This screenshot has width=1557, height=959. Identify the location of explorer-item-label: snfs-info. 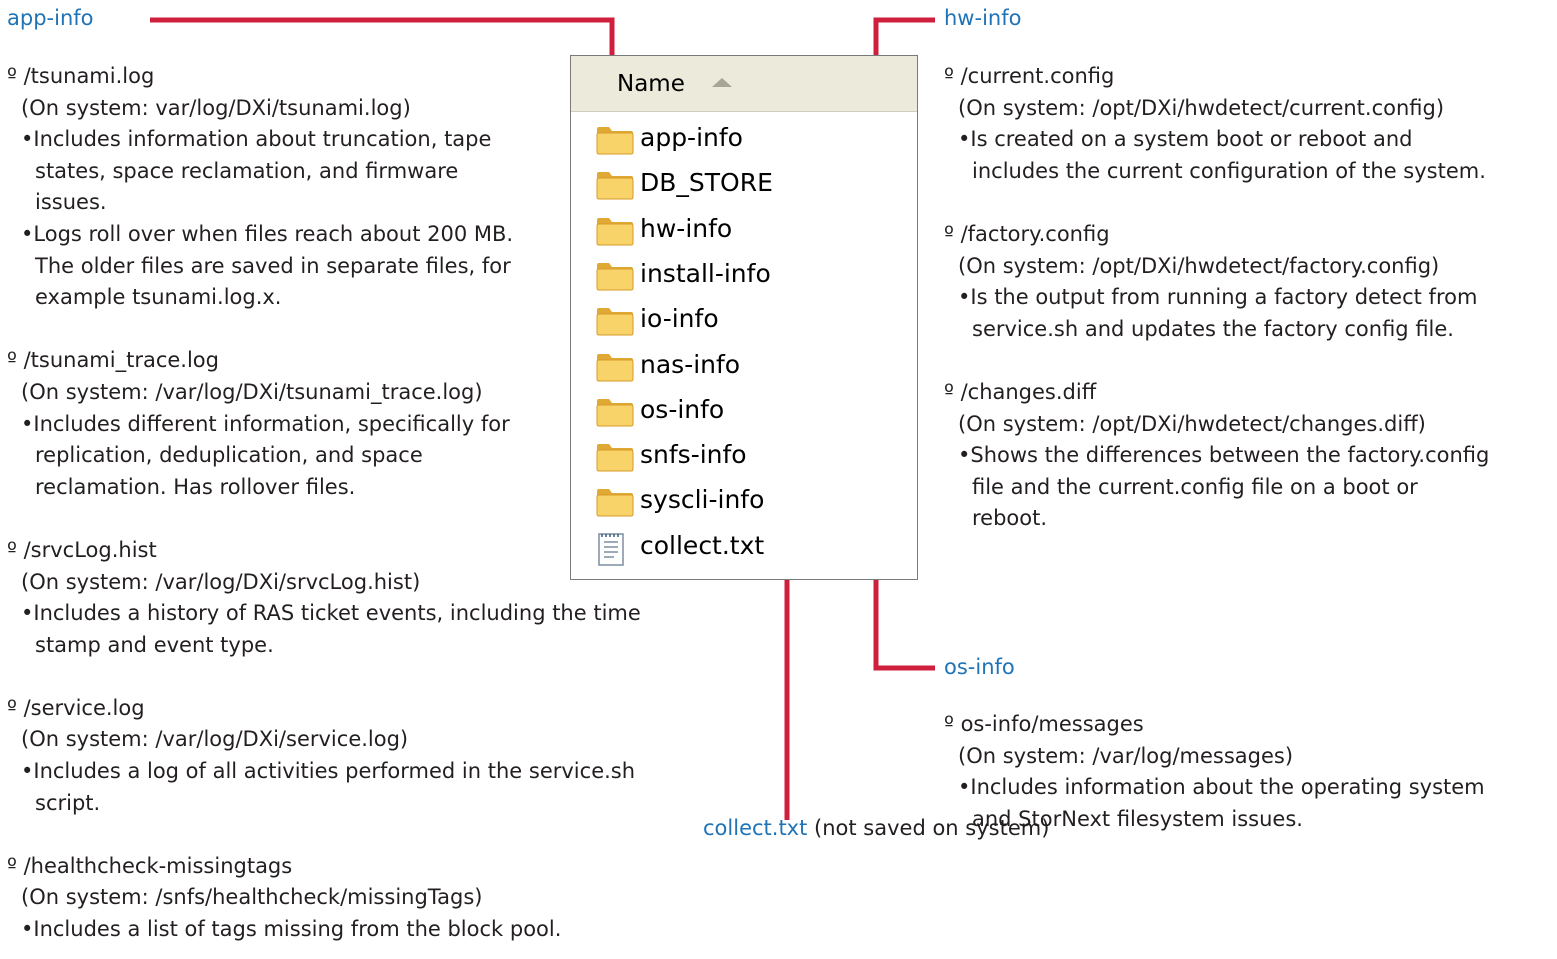
(693, 455).